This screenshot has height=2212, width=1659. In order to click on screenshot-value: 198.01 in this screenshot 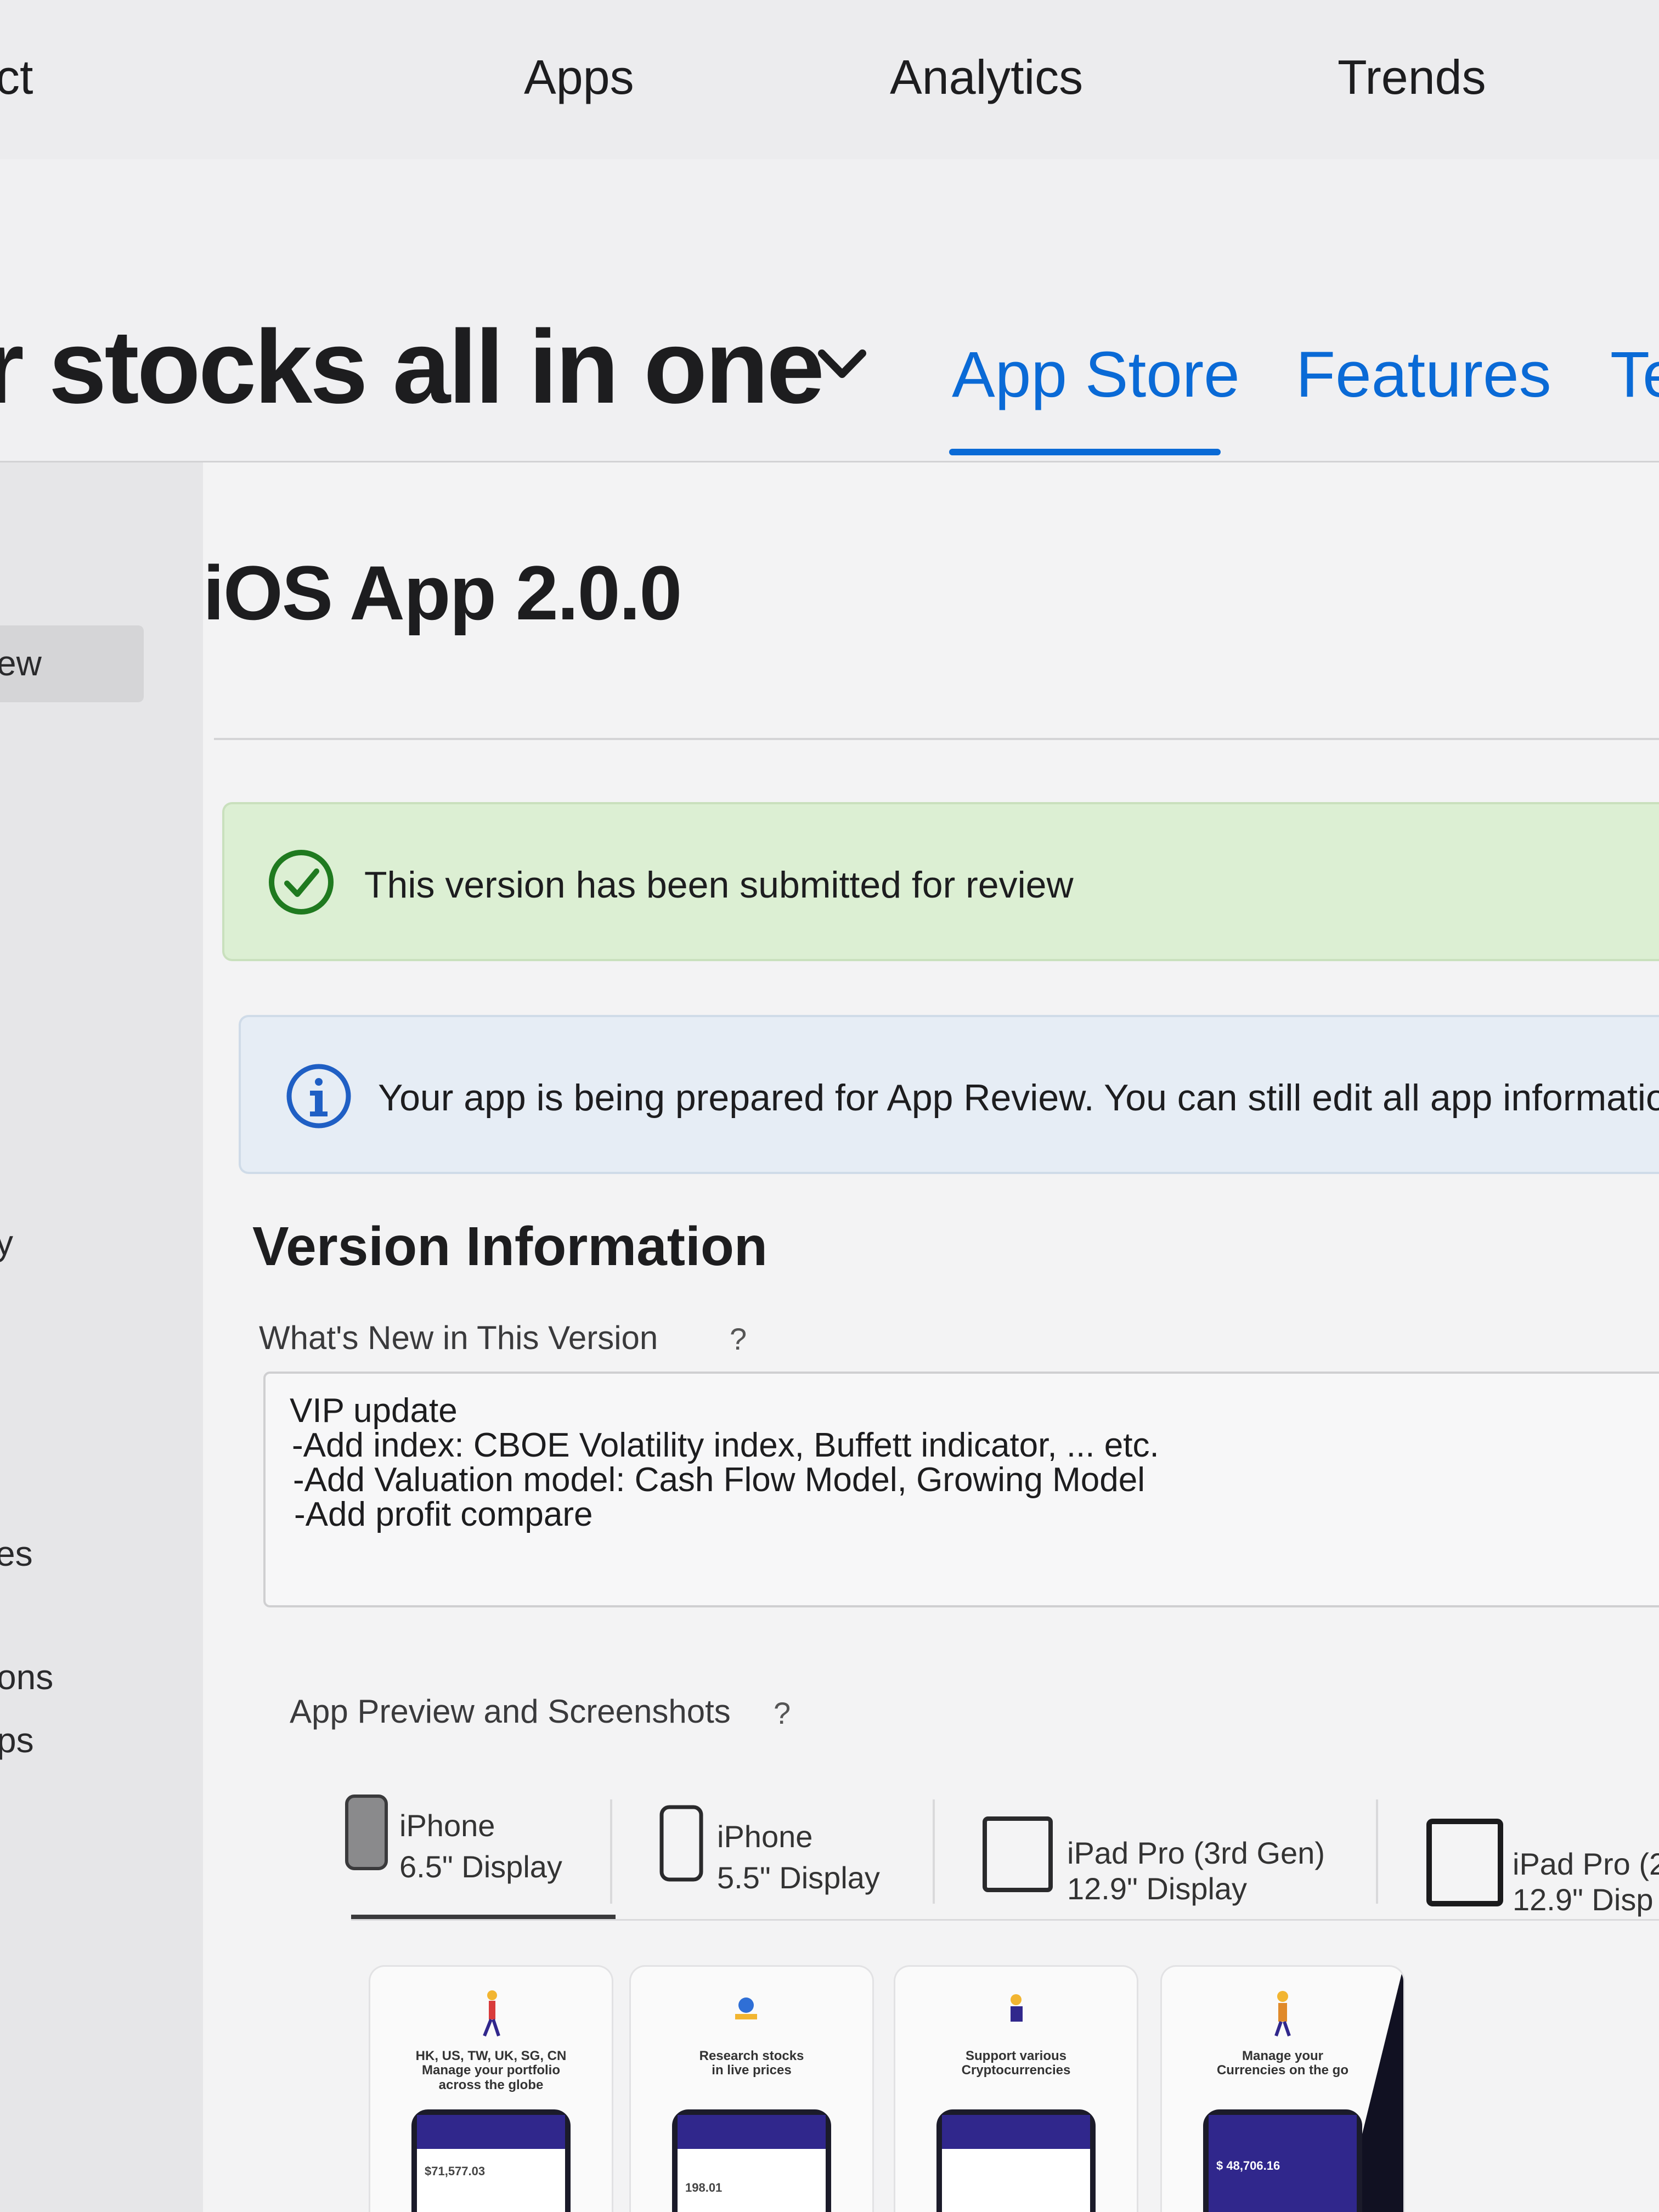, I will do `click(704, 2187)`.